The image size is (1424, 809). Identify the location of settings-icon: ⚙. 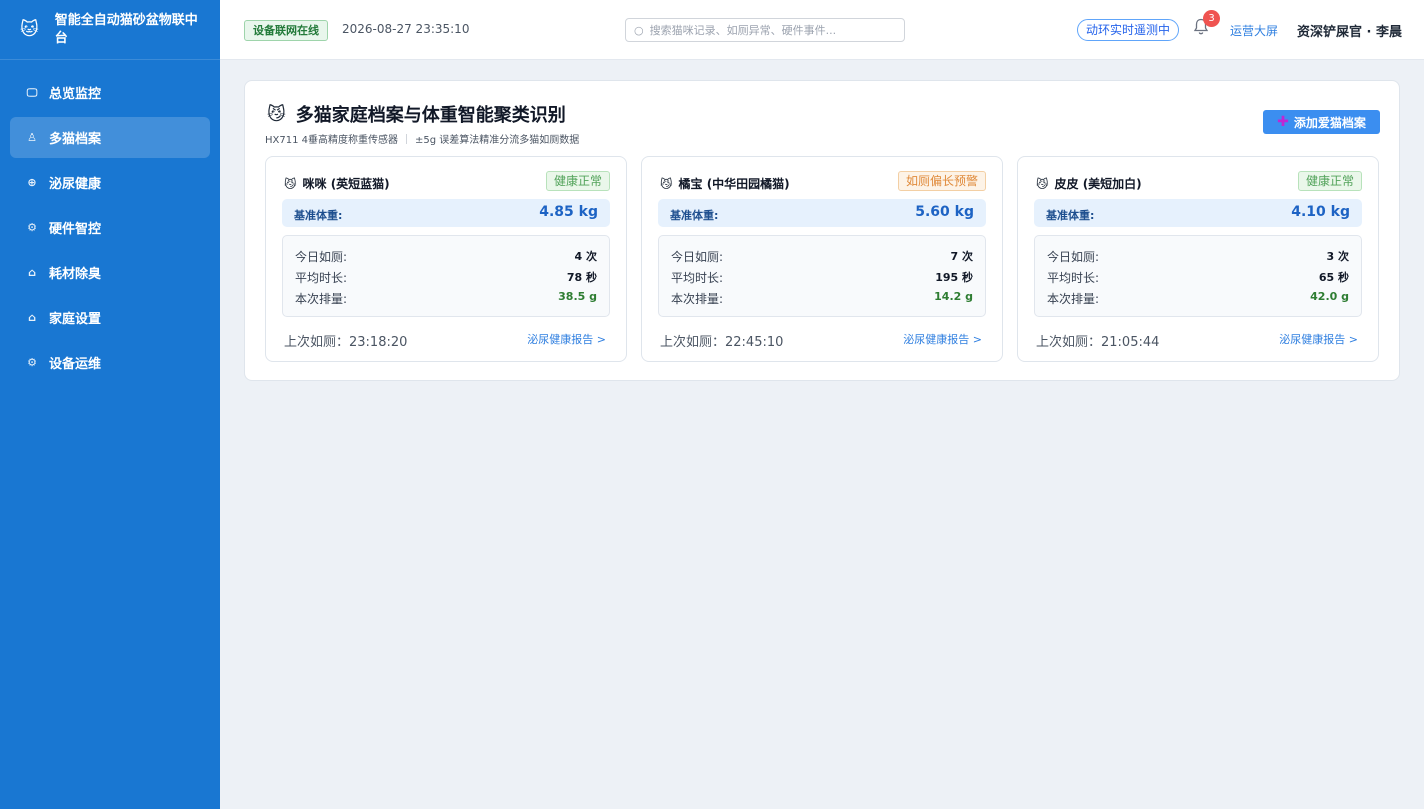
(32, 362).